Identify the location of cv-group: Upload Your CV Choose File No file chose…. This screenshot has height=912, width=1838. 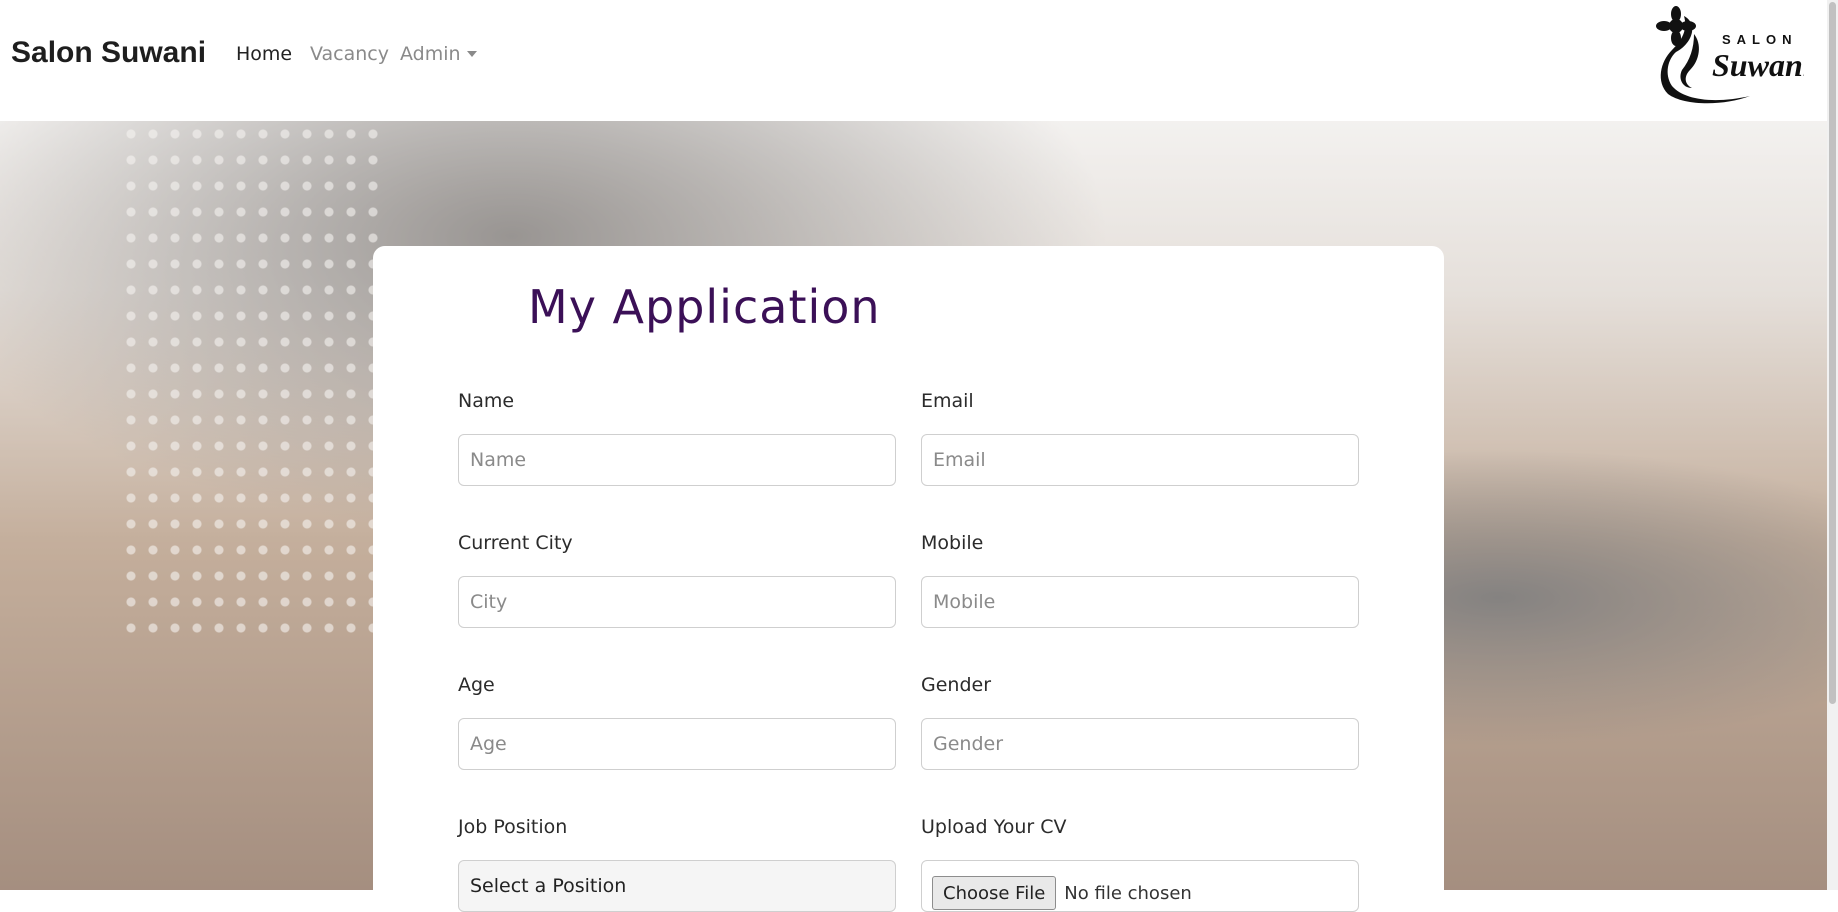
(1140, 864).